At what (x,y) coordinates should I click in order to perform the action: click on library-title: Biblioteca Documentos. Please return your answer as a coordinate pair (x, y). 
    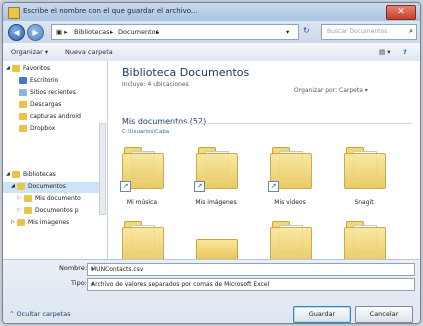
    Looking at the image, I should click on (186, 72).